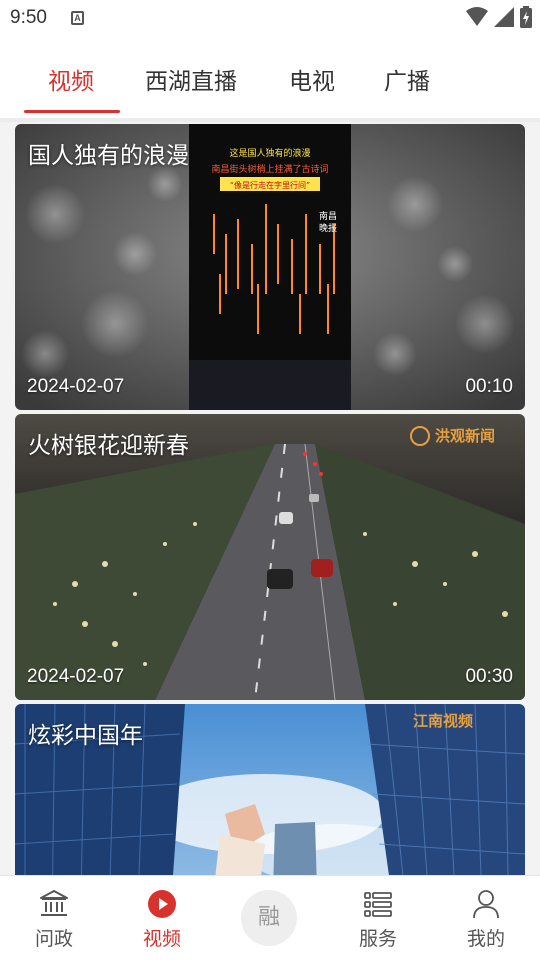 The width and height of the screenshot is (540, 960). Describe the element at coordinates (378, 918) in the screenshot. I see `nav-item-services: 服务` at that location.